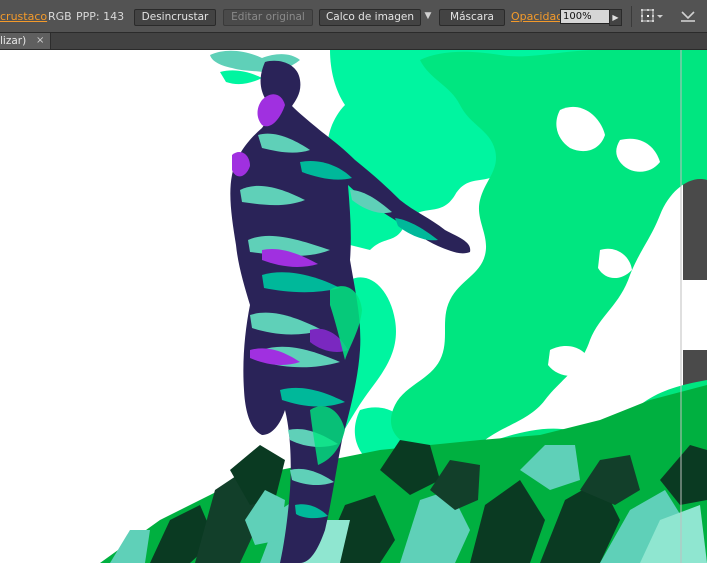 The height and width of the screenshot is (563, 707). What do you see at coordinates (695, 225) in the screenshot?
I see `pasteboard-strip` at bounding box center [695, 225].